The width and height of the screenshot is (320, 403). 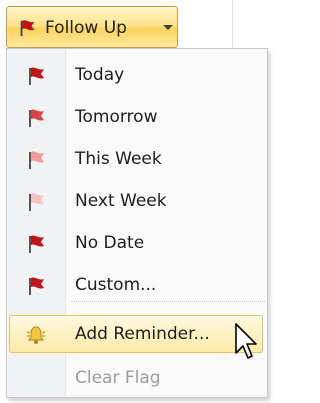 What do you see at coordinates (86, 28) in the screenshot?
I see `follow-up-label: Follow Up` at bounding box center [86, 28].